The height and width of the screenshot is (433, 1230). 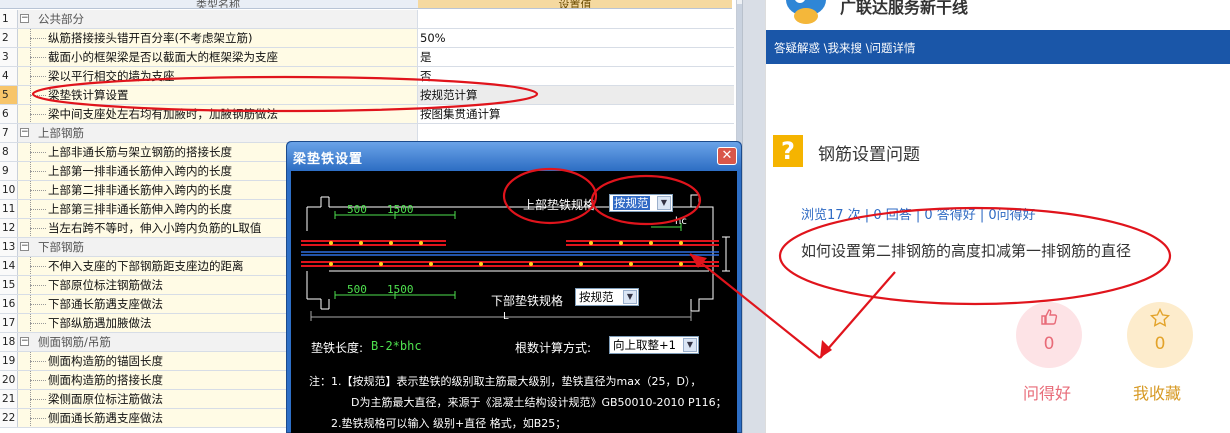 What do you see at coordinates (449, 423) in the screenshot?
I see `note-line-3: 2.垫铁规格可以输入 级别+直径 格式，如B25；` at bounding box center [449, 423].